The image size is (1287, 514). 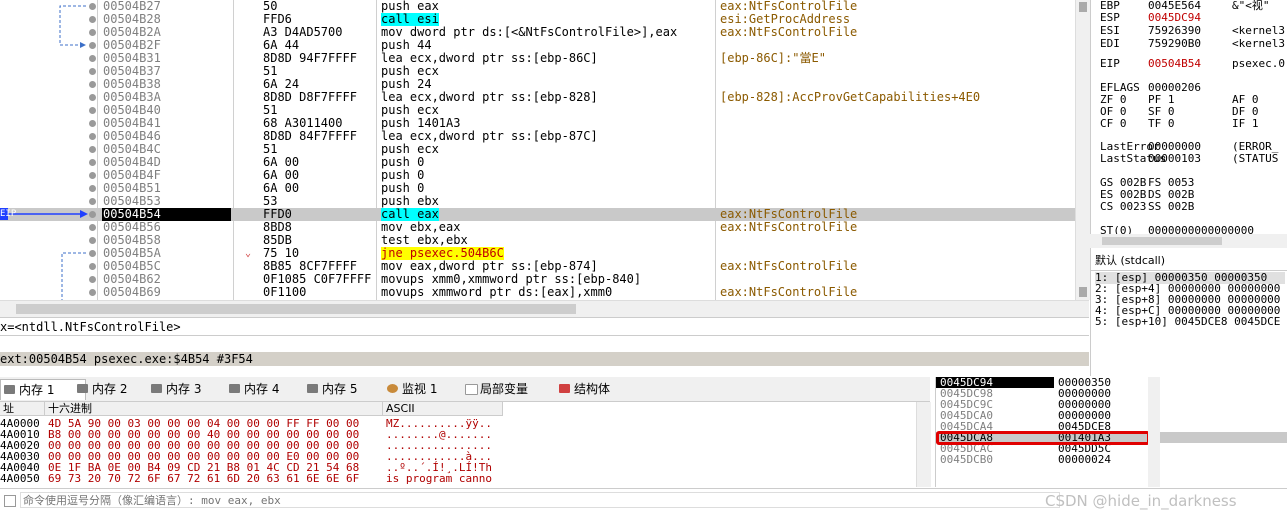 I want to click on disasm-row: 00504B37 51 push ecx, so click(x=537, y=71).